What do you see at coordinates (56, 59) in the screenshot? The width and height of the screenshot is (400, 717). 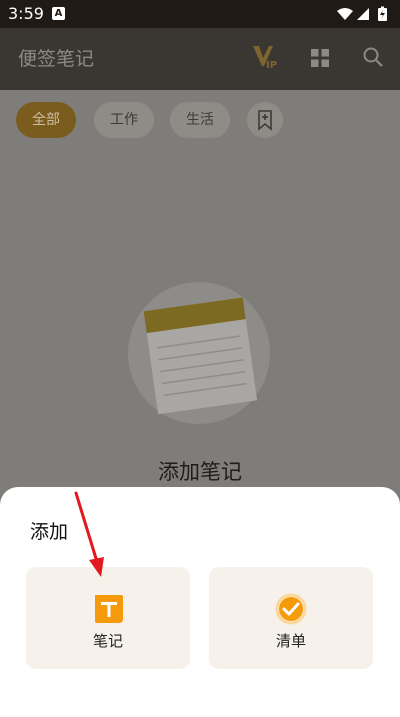 I see `app-title: 便签笔记` at bounding box center [56, 59].